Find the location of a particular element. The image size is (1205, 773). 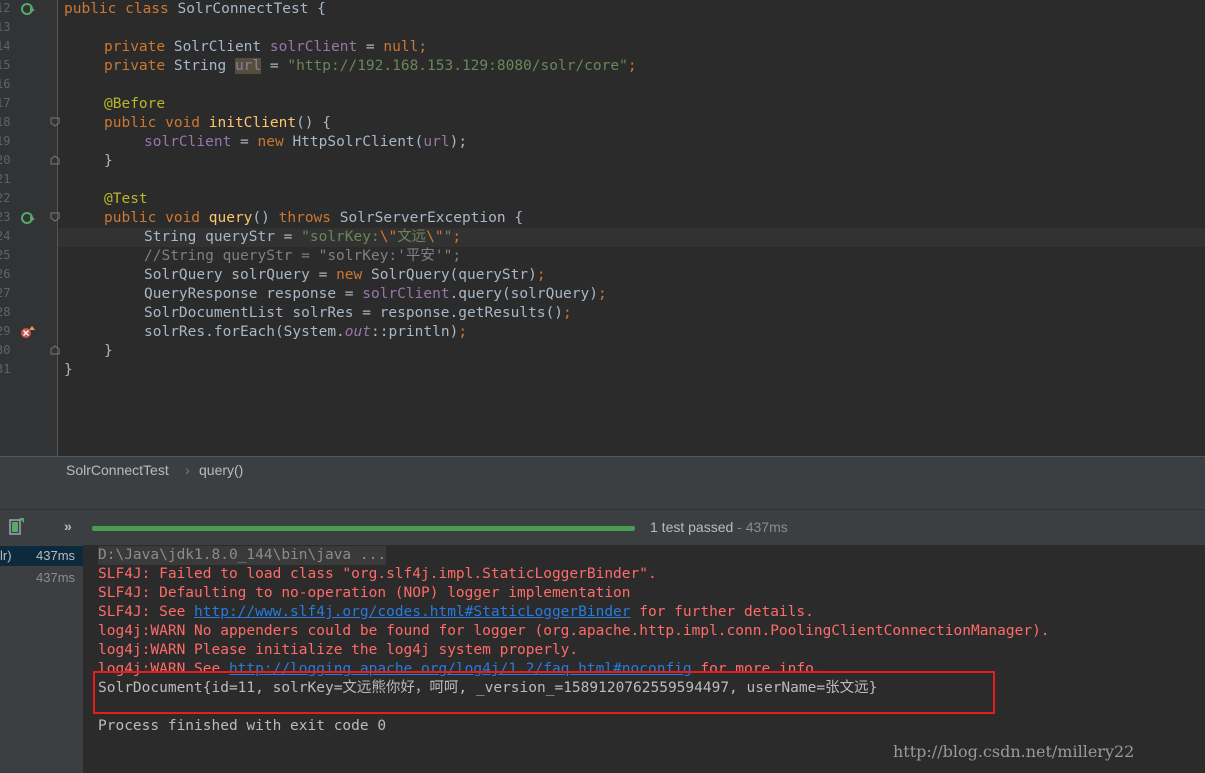

panel-divider is located at coordinates (602, 496).